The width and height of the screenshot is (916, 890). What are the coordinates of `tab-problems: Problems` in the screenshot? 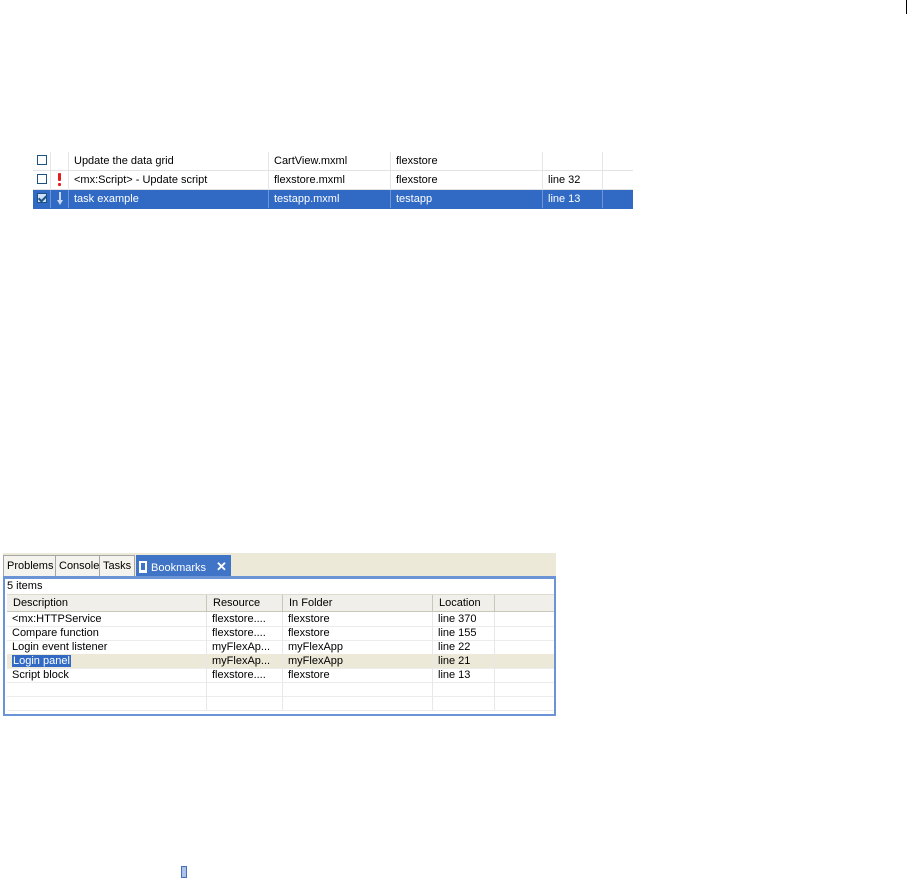 It's located at (30, 565).